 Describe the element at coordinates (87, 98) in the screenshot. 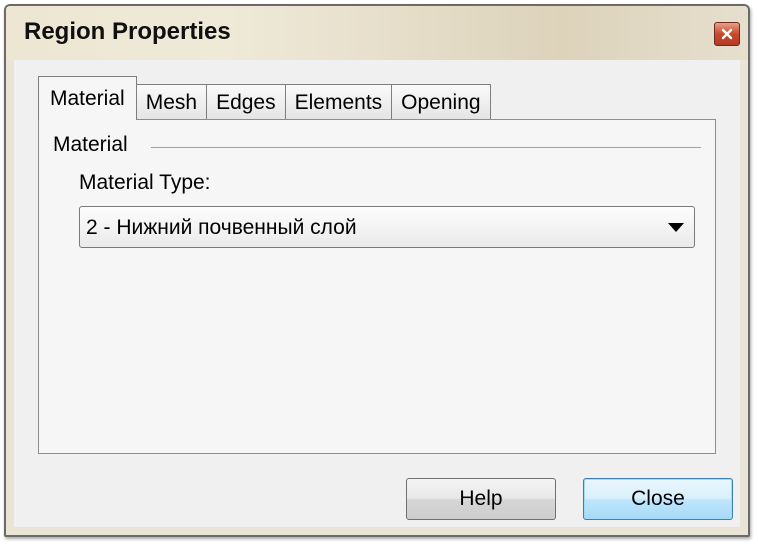

I see `tab-material: Material` at that location.